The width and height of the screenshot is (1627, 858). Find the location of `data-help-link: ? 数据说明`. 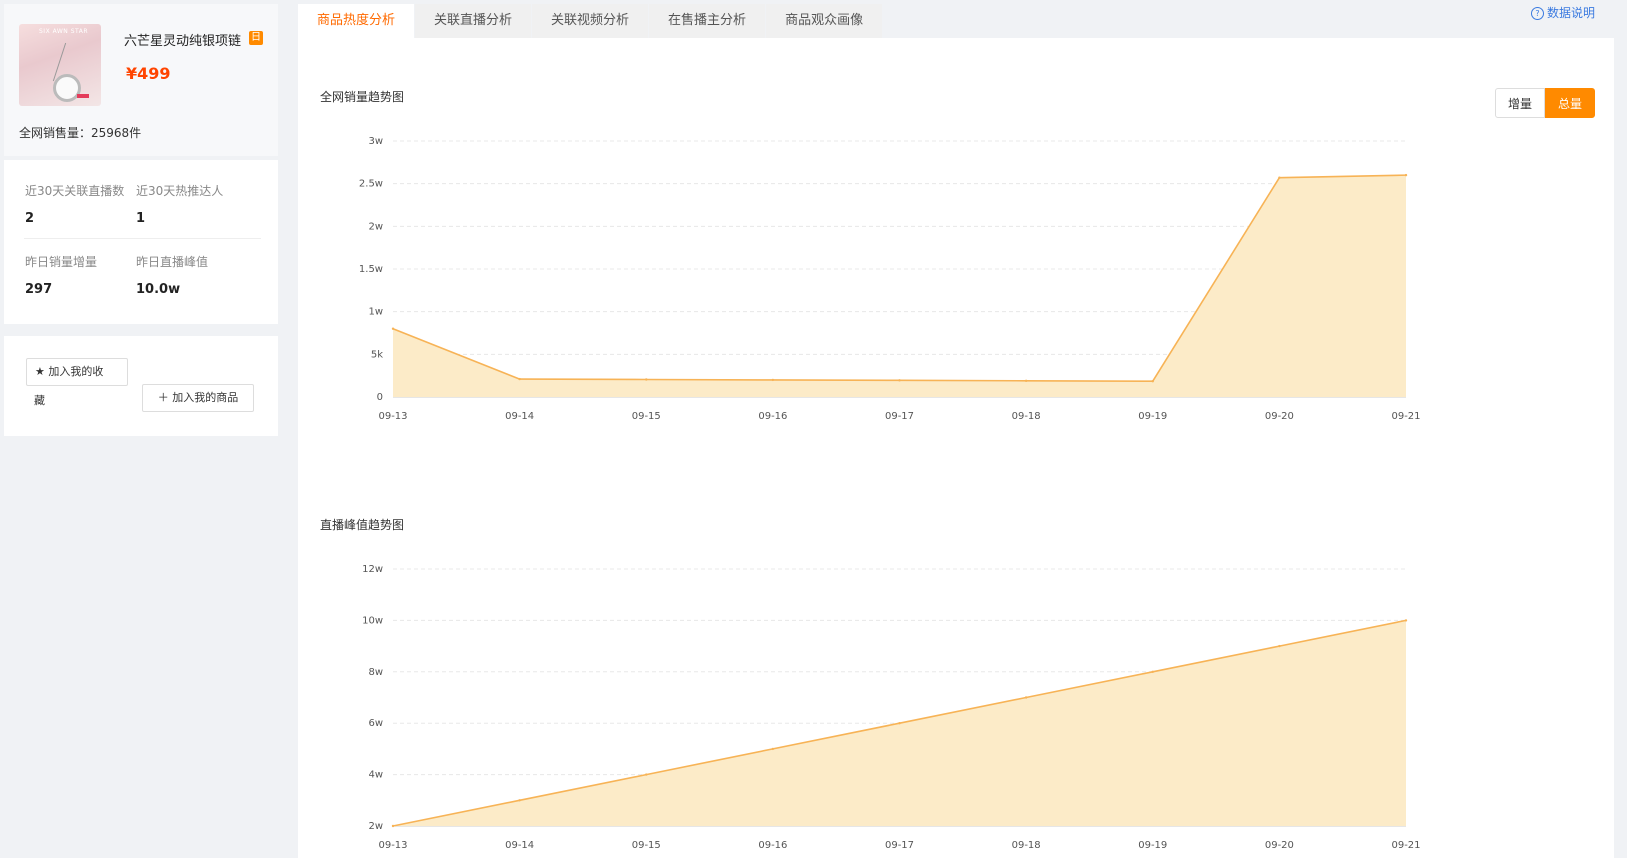

data-help-link: ? 数据说明 is located at coordinates (1563, 12).